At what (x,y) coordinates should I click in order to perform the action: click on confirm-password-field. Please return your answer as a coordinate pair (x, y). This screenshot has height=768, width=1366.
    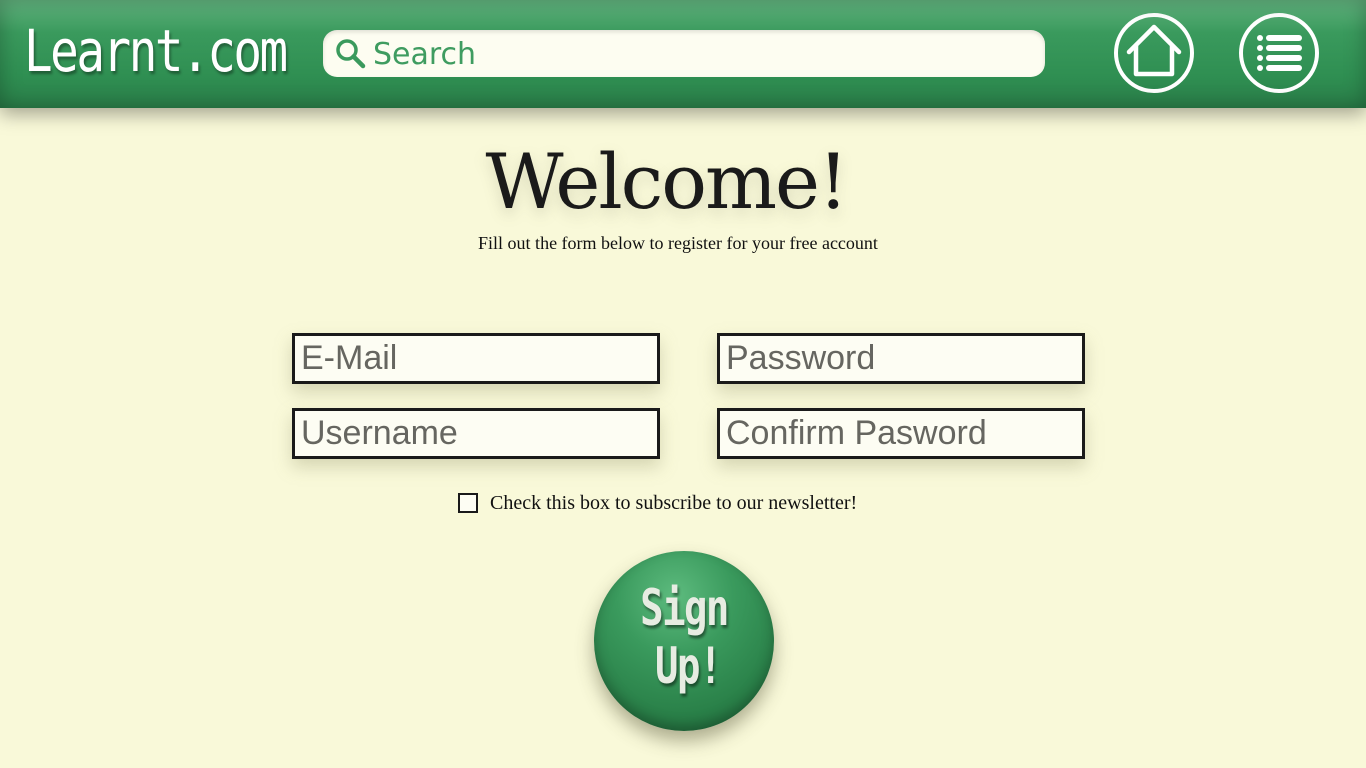
    Looking at the image, I should click on (901, 433).